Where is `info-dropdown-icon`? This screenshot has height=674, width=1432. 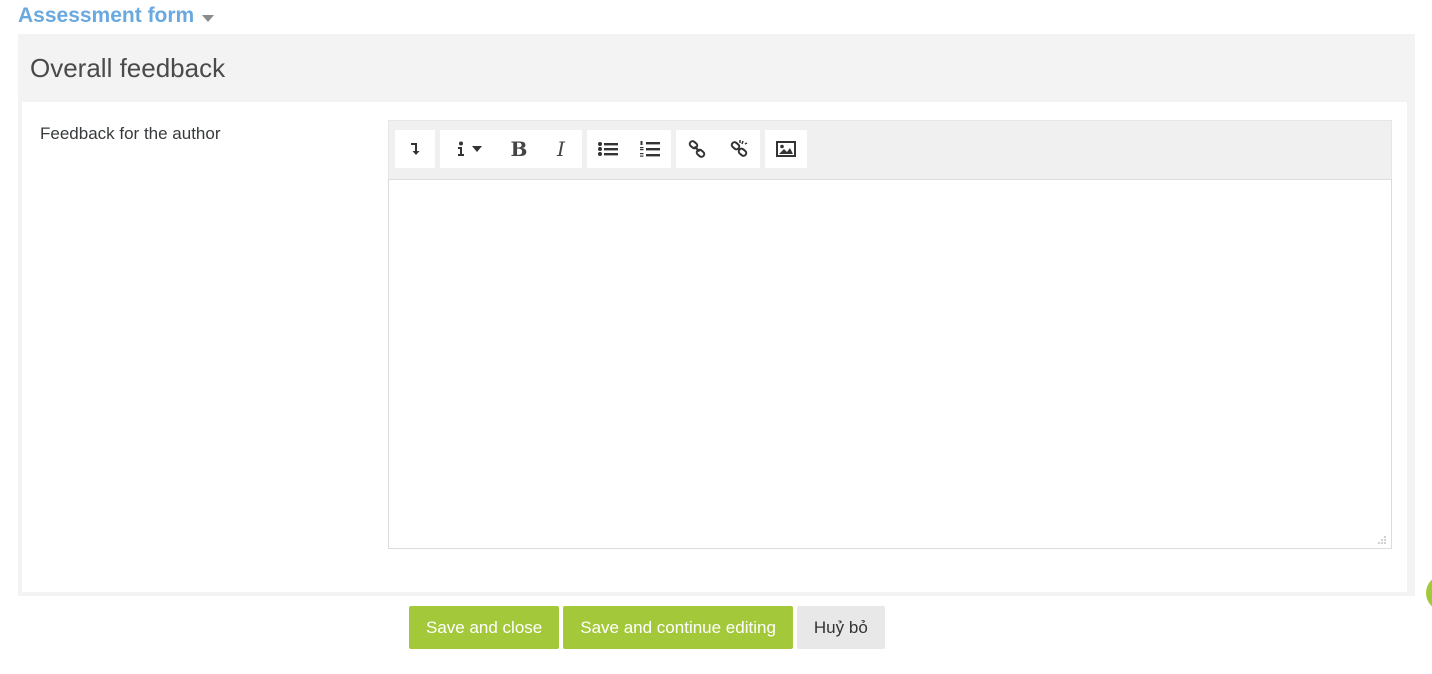
info-dropdown-icon is located at coordinates (461, 148).